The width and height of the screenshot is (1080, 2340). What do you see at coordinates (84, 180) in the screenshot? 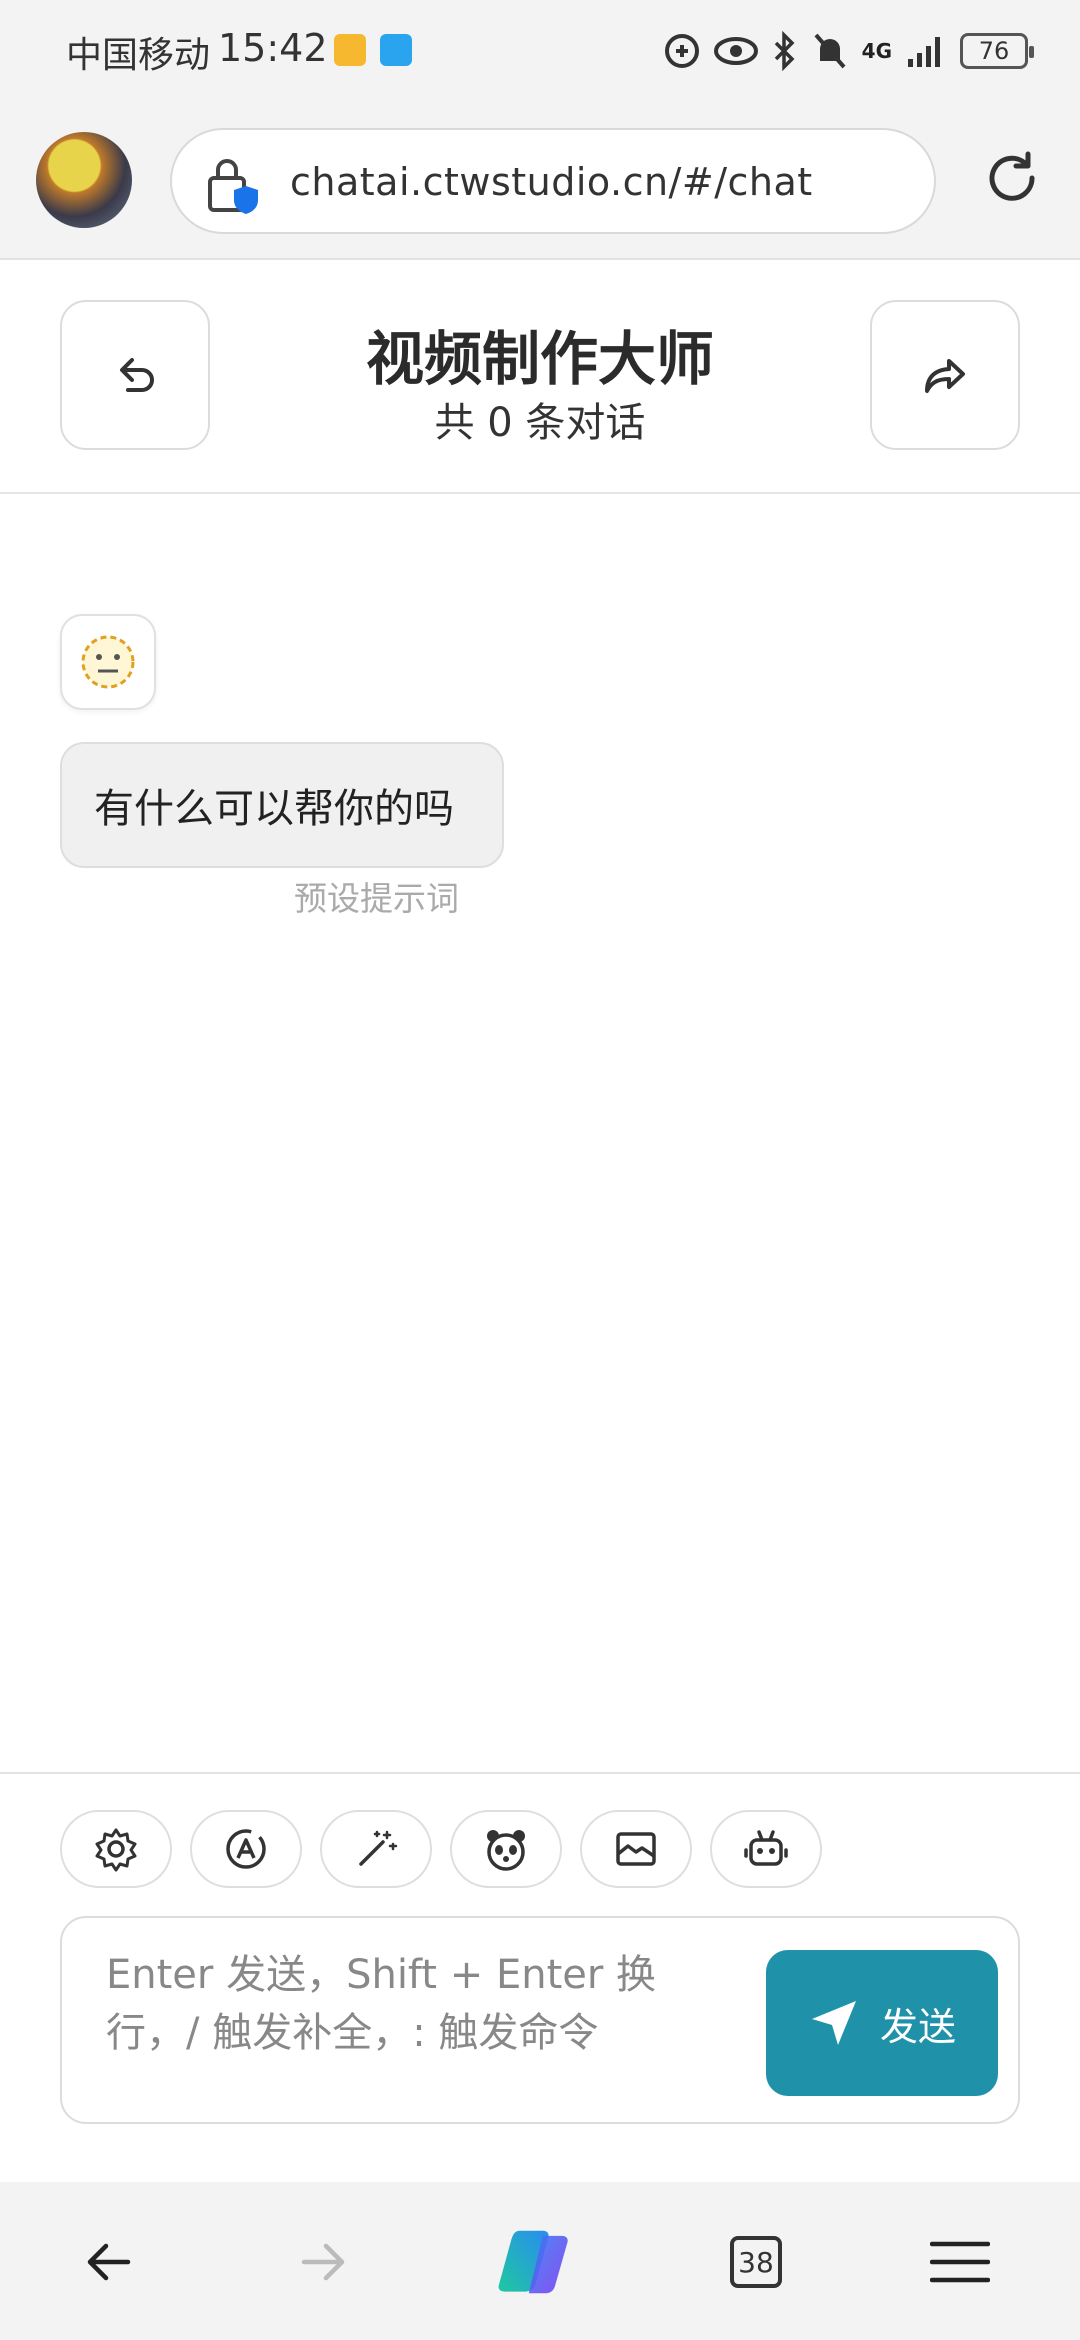
I see `profile-avatar` at bounding box center [84, 180].